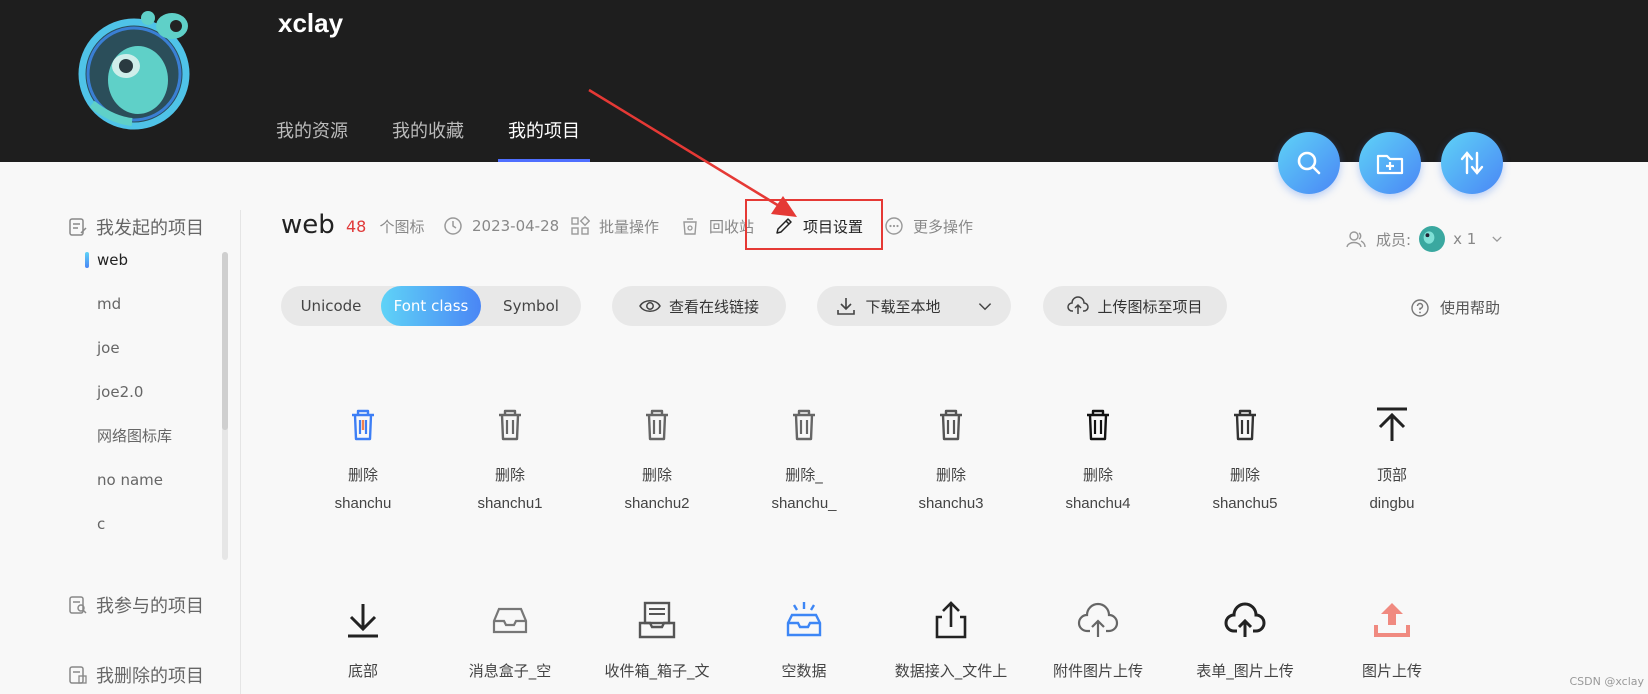 The image size is (1648, 694). Describe the element at coordinates (225, 341) in the screenshot. I see `scrollbar-thumb` at that location.